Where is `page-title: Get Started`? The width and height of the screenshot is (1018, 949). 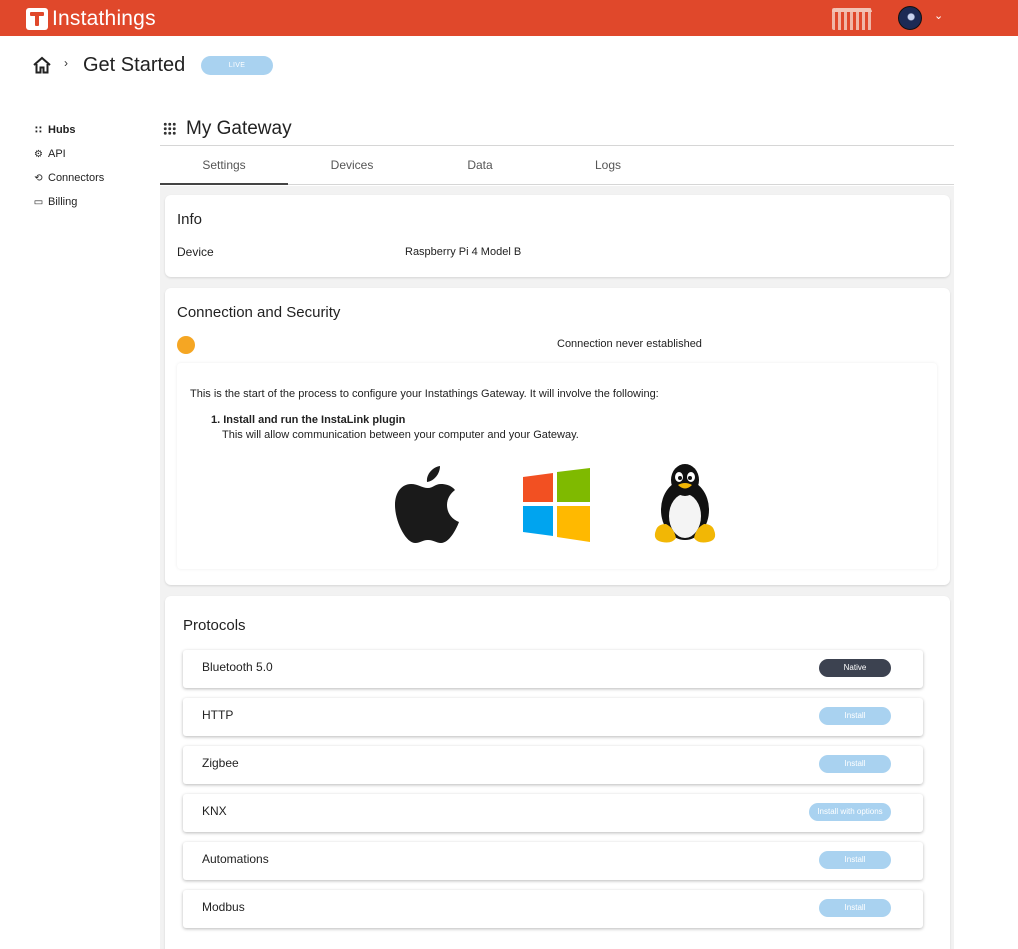 page-title: Get Started is located at coordinates (134, 65).